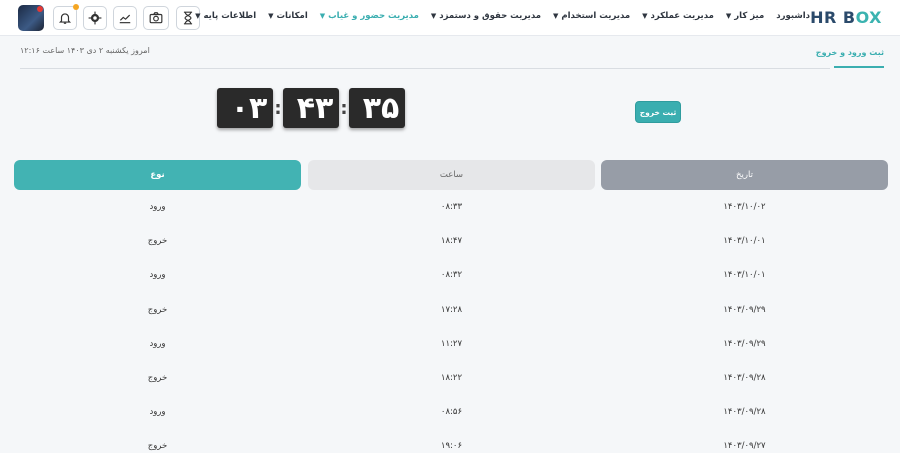 The height and width of the screenshot is (453, 900). Describe the element at coordinates (85, 50) in the screenshot. I see `current-date-text: امروز یکشنبه ۲ دی ۱۴۰۳ ساعت ۱۲:۱۶` at that location.